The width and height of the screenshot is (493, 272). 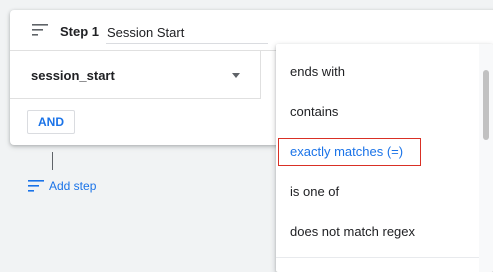 What do you see at coordinates (382, 72) in the screenshot?
I see `menu-item-ends-with: ends with` at bounding box center [382, 72].